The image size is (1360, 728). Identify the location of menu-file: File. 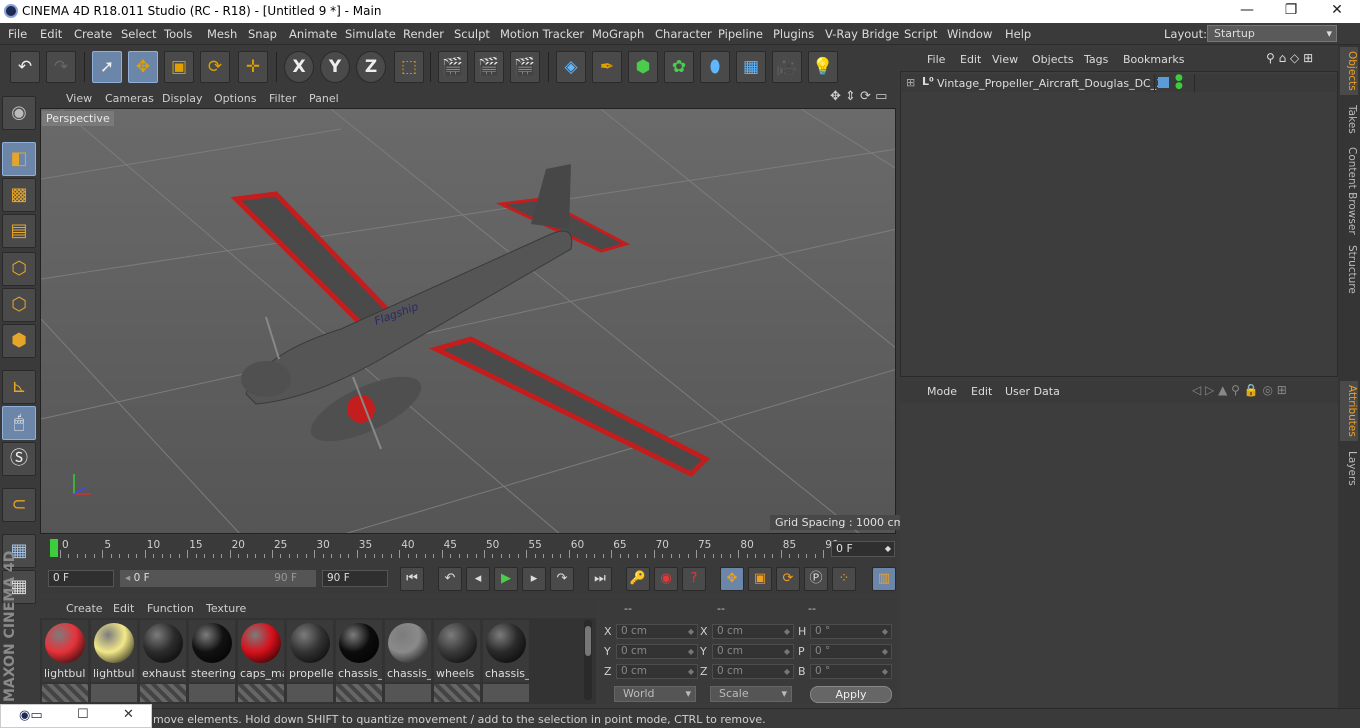
(17, 34).